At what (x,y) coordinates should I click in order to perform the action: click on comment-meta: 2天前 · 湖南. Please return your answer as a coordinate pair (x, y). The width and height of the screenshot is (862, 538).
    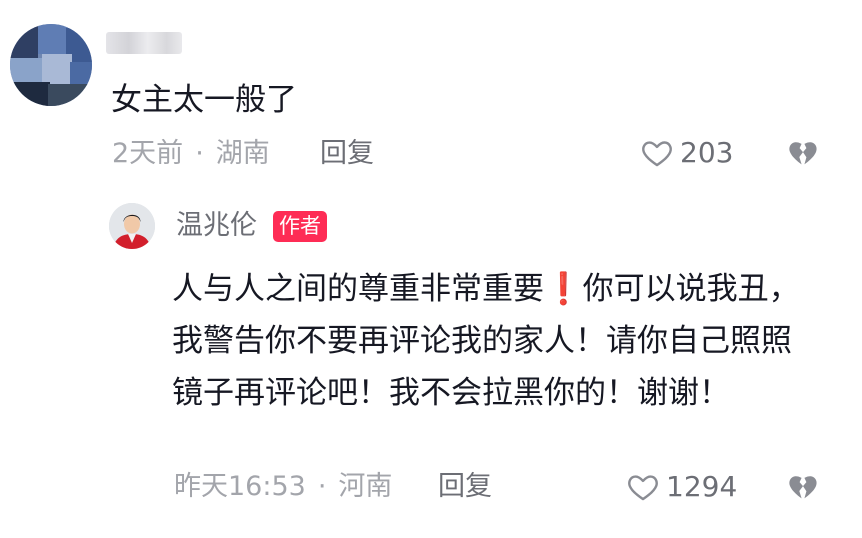
    Looking at the image, I should click on (191, 154).